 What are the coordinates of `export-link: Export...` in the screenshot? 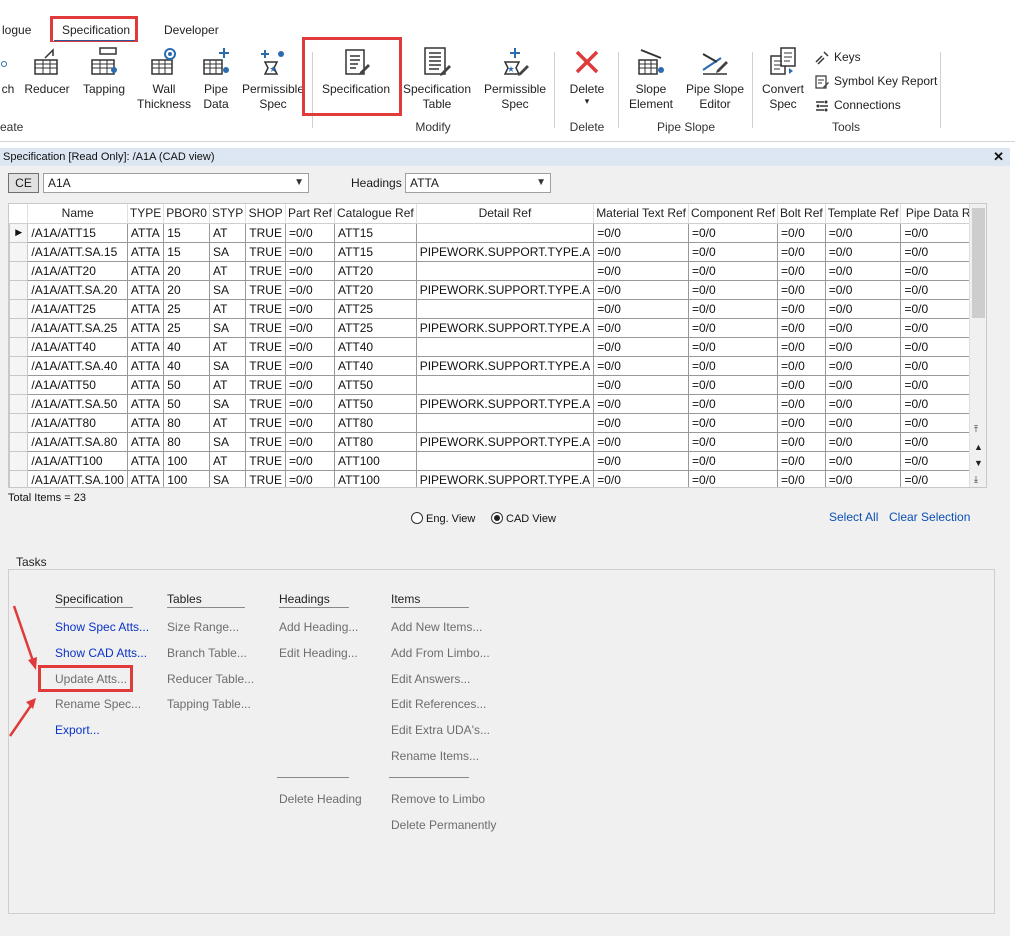 It's located at (77, 730).